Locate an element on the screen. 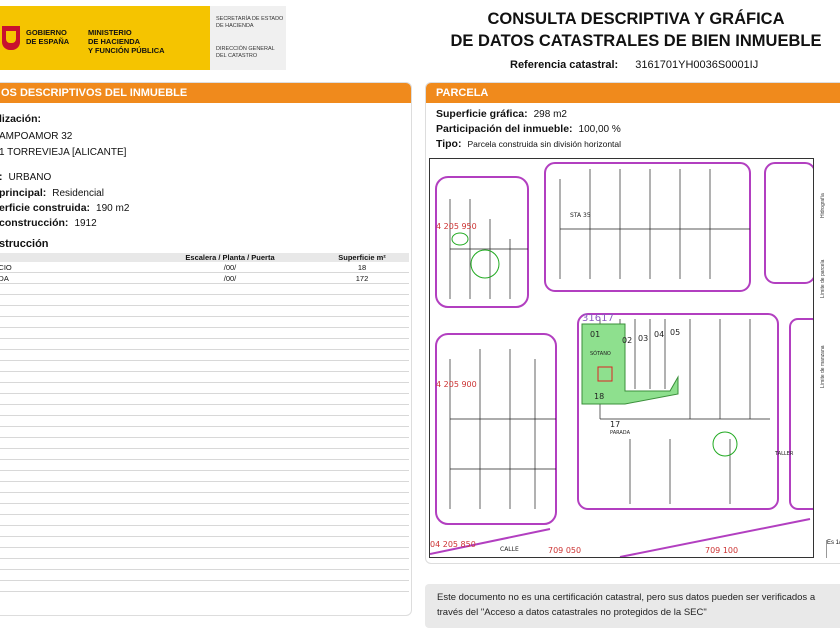 This screenshot has width=840, height=630. ref-value: 3161701YH0036S0001IJ is located at coordinates (696, 65).